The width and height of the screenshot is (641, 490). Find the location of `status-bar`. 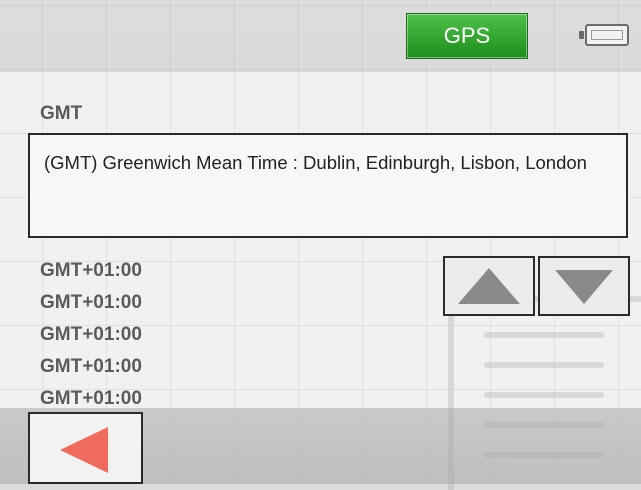

status-bar is located at coordinates (320, 36).